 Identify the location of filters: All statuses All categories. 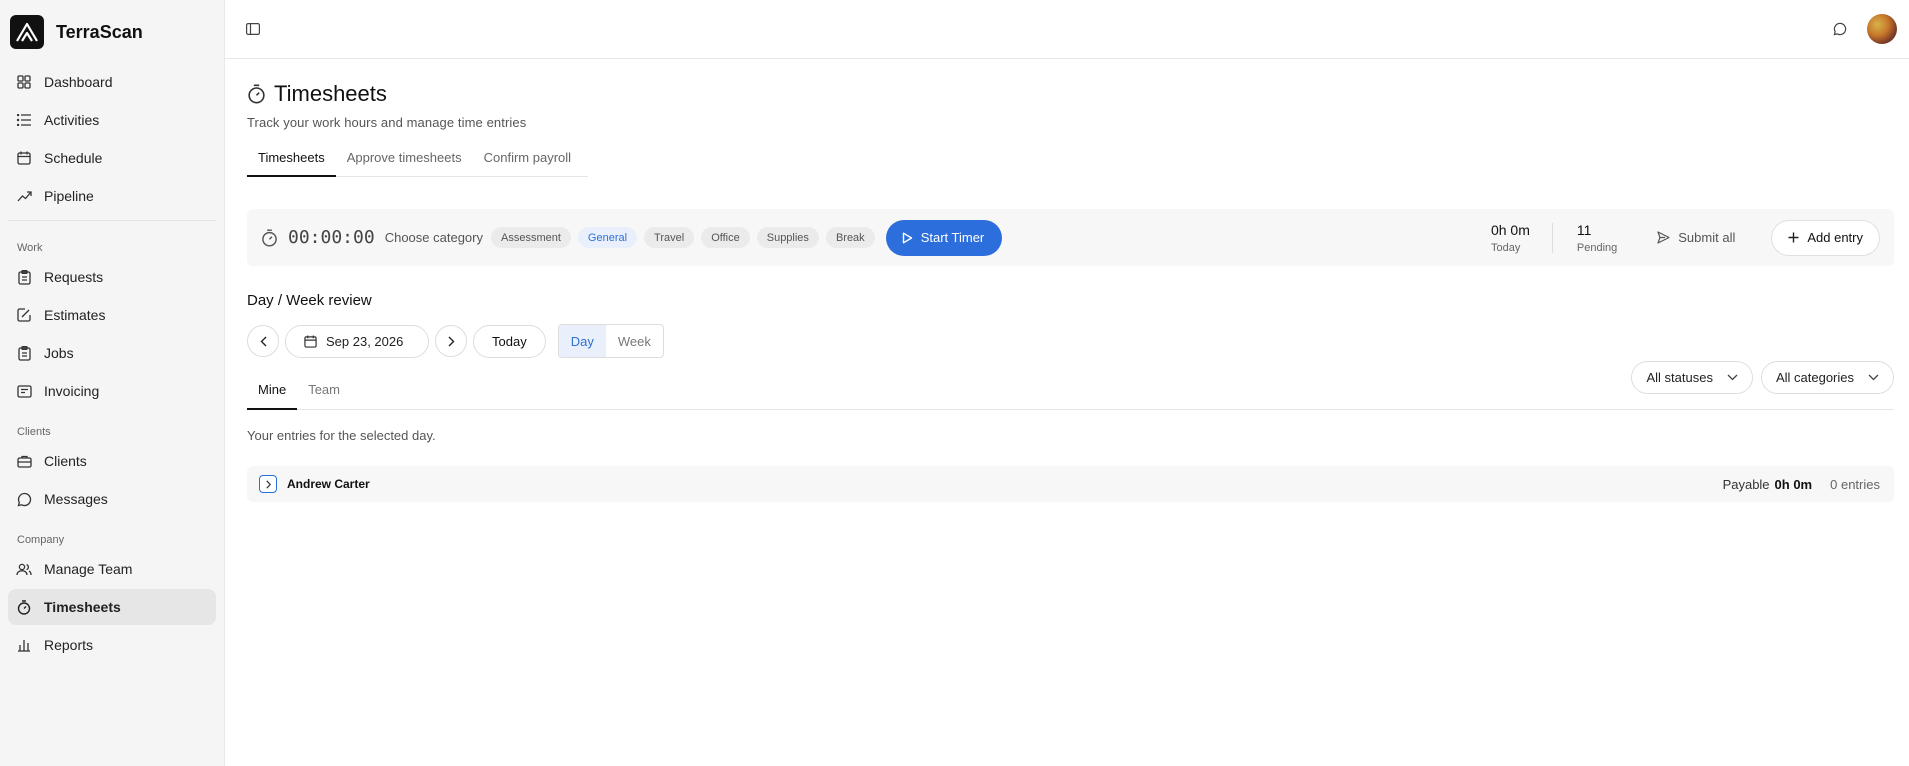
(1758, 377).